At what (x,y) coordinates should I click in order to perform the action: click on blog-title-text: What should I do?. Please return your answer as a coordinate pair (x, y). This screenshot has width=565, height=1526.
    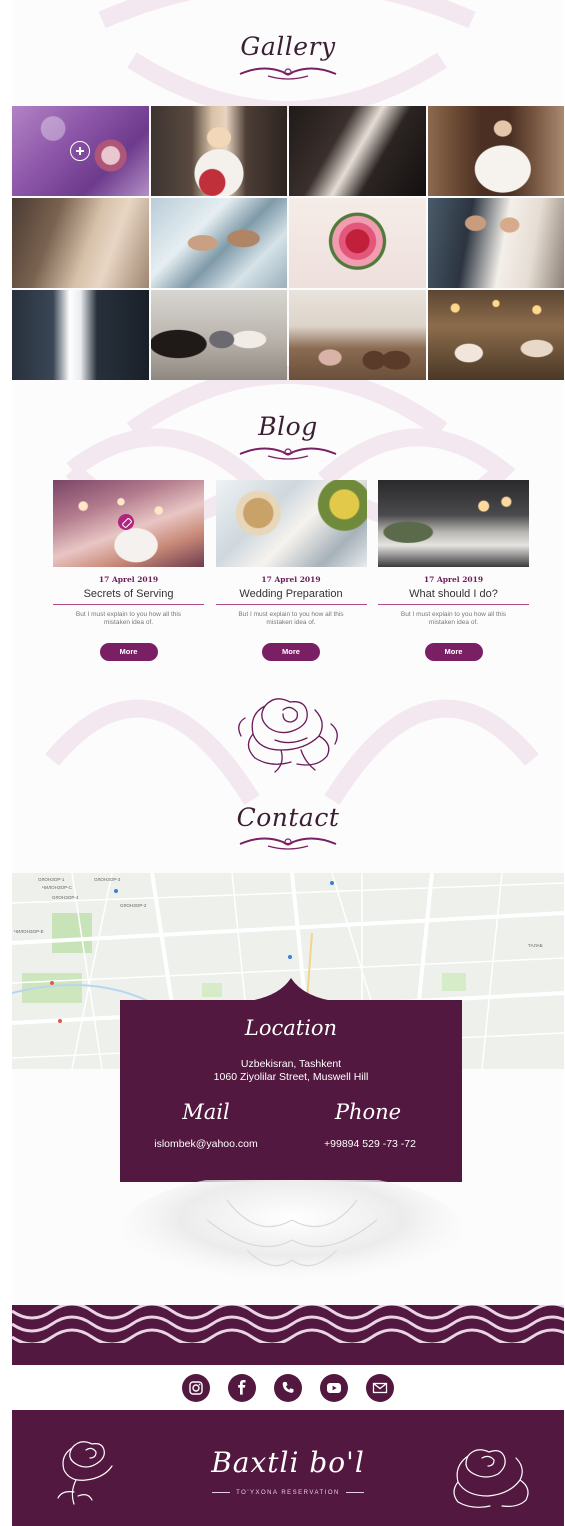
    Looking at the image, I should click on (453, 596).